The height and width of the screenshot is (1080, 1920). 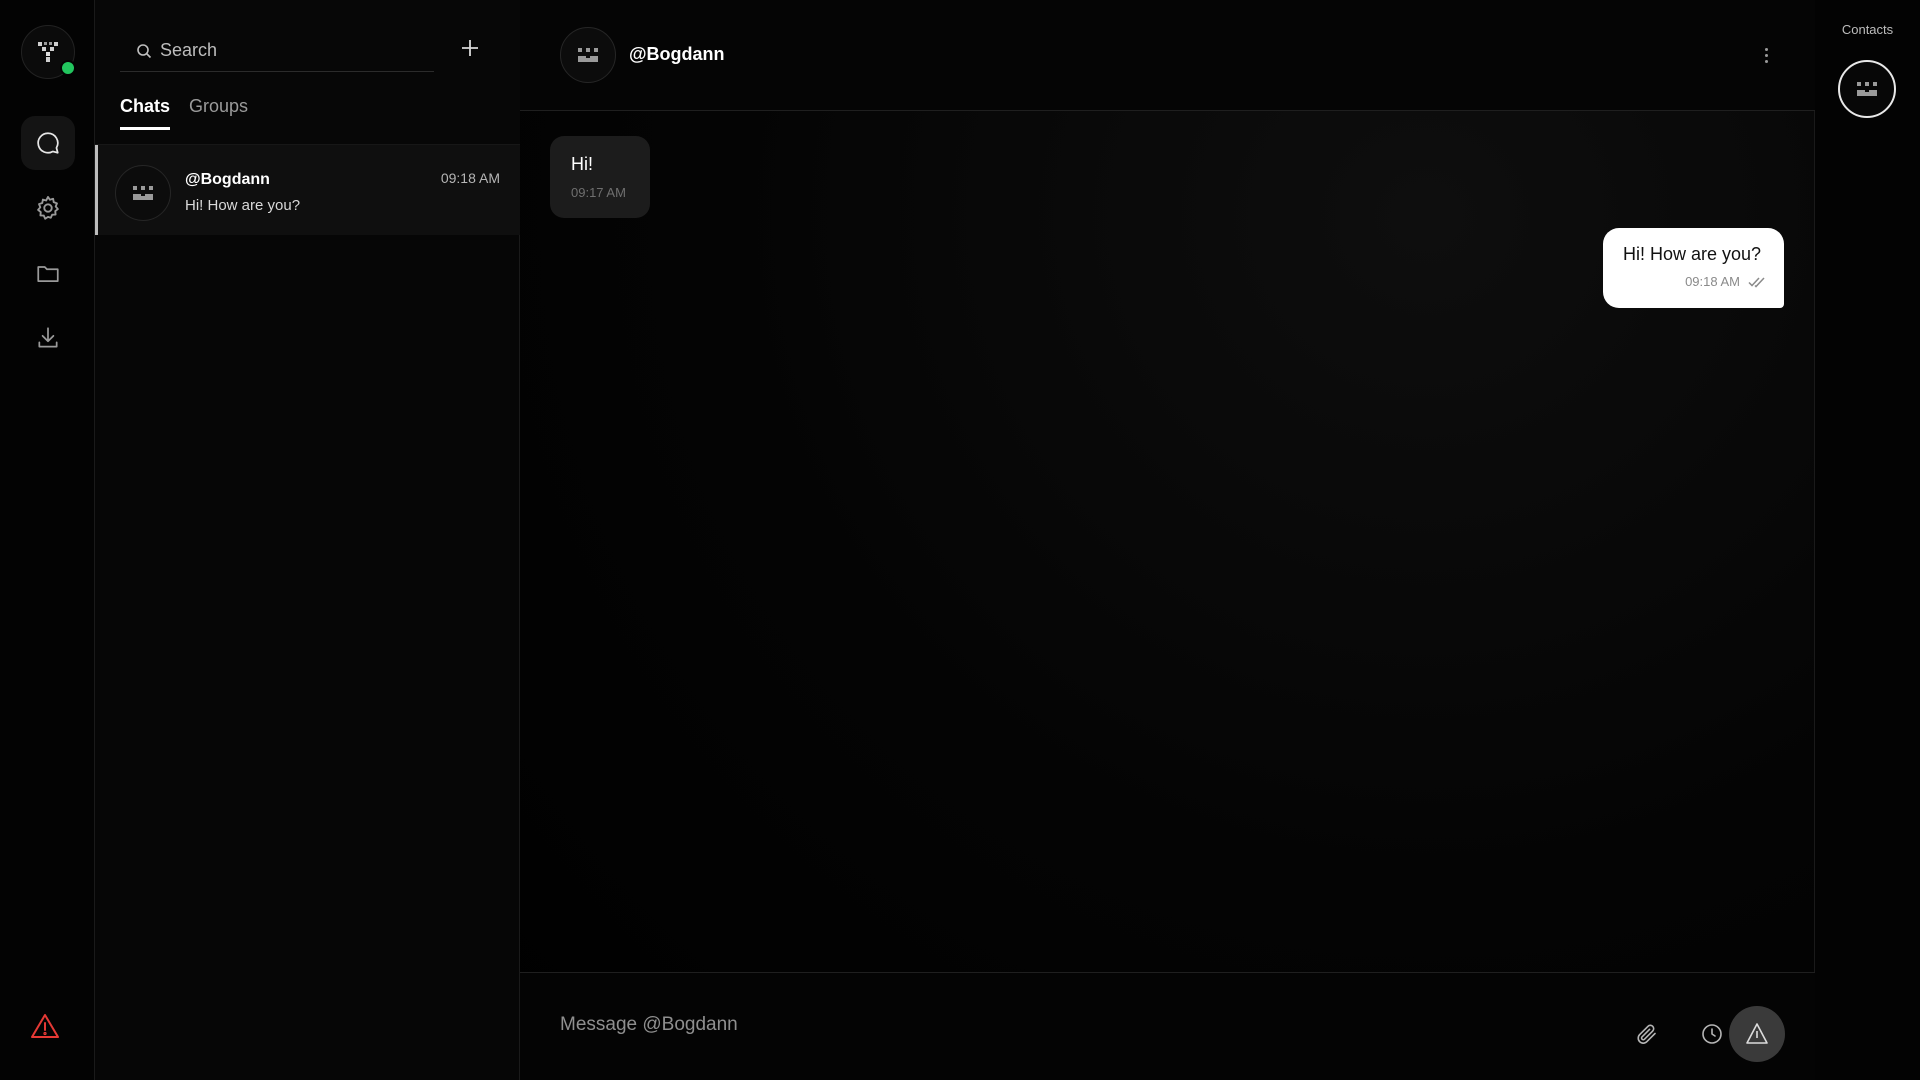 I want to click on chat-name: @Bogdann, so click(x=227, y=179).